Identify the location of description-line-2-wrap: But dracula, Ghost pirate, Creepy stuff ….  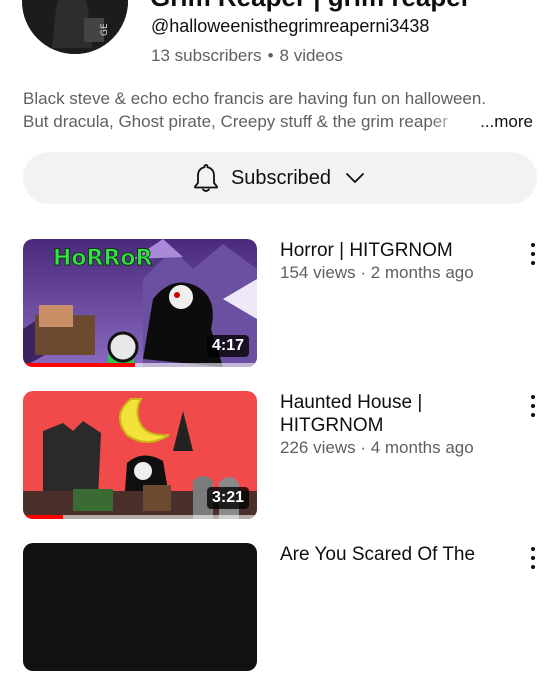
(278, 121).